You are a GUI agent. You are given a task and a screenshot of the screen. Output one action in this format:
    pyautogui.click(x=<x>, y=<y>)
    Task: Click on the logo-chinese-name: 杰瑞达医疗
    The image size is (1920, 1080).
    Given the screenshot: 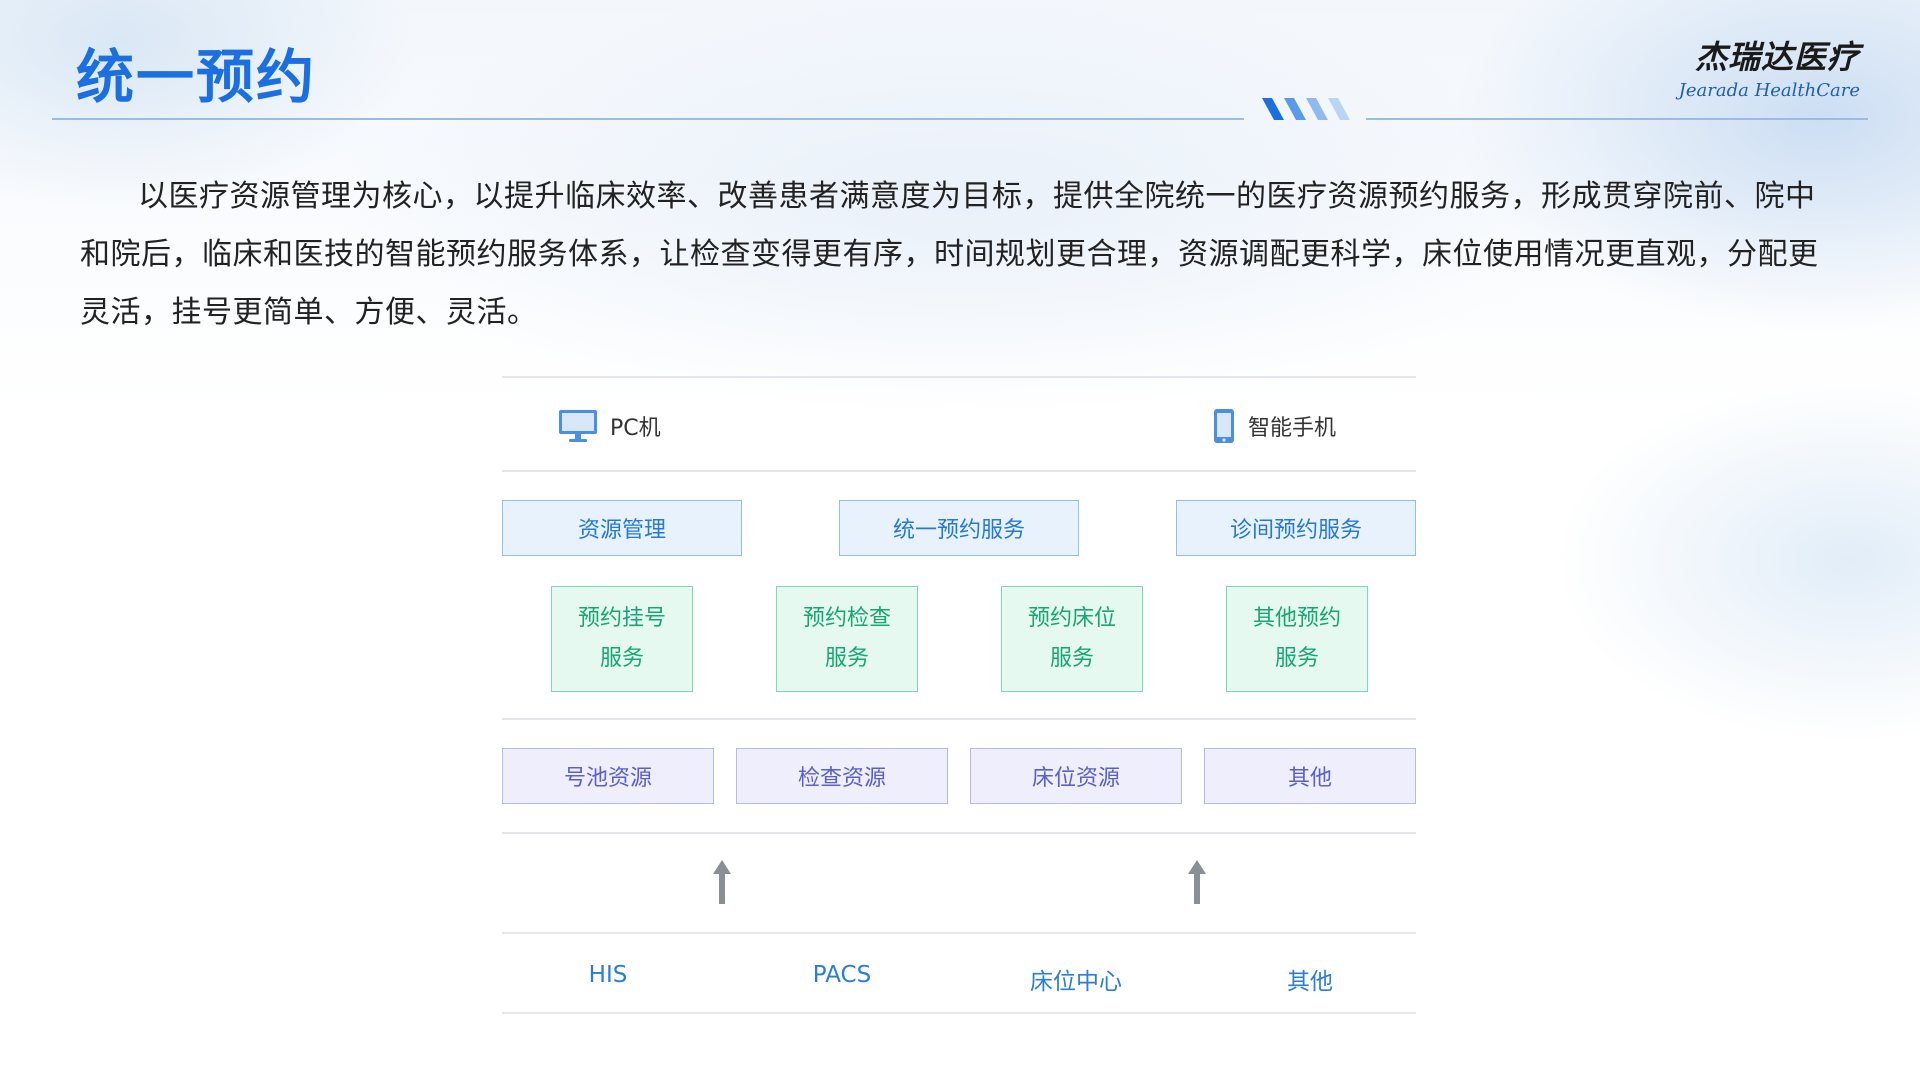 What is the action you would take?
    pyautogui.click(x=1777, y=57)
    